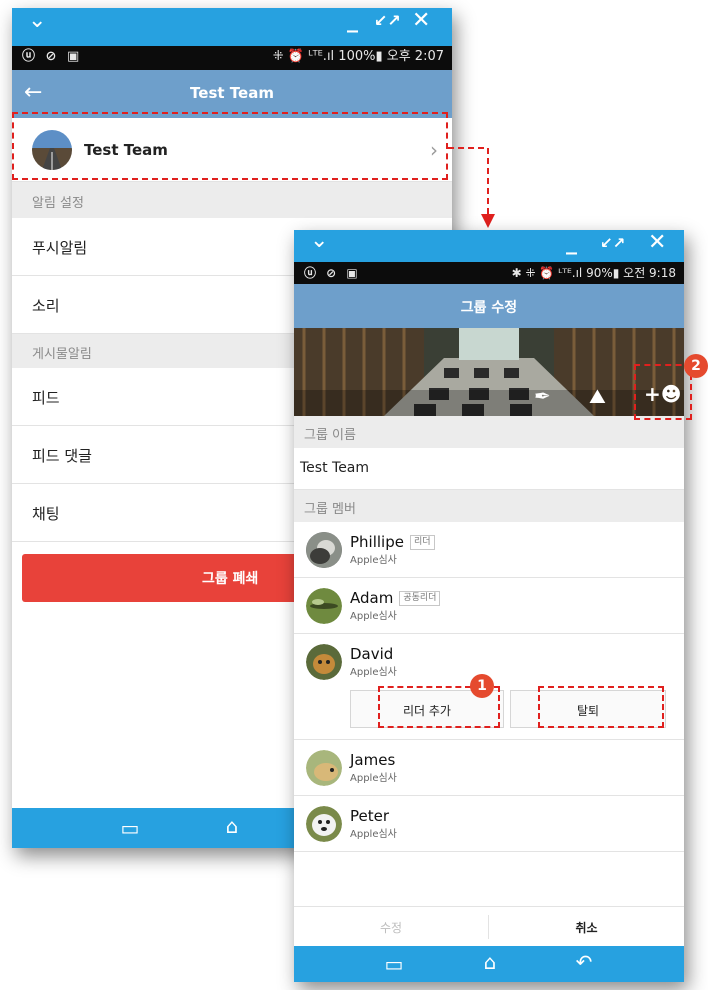 The width and height of the screenshot is (708, 990). What do you see at coordinates (482, 686) in the screenshot?
I see `annotation-badge-1: 1` at bounding box center [482, 686].